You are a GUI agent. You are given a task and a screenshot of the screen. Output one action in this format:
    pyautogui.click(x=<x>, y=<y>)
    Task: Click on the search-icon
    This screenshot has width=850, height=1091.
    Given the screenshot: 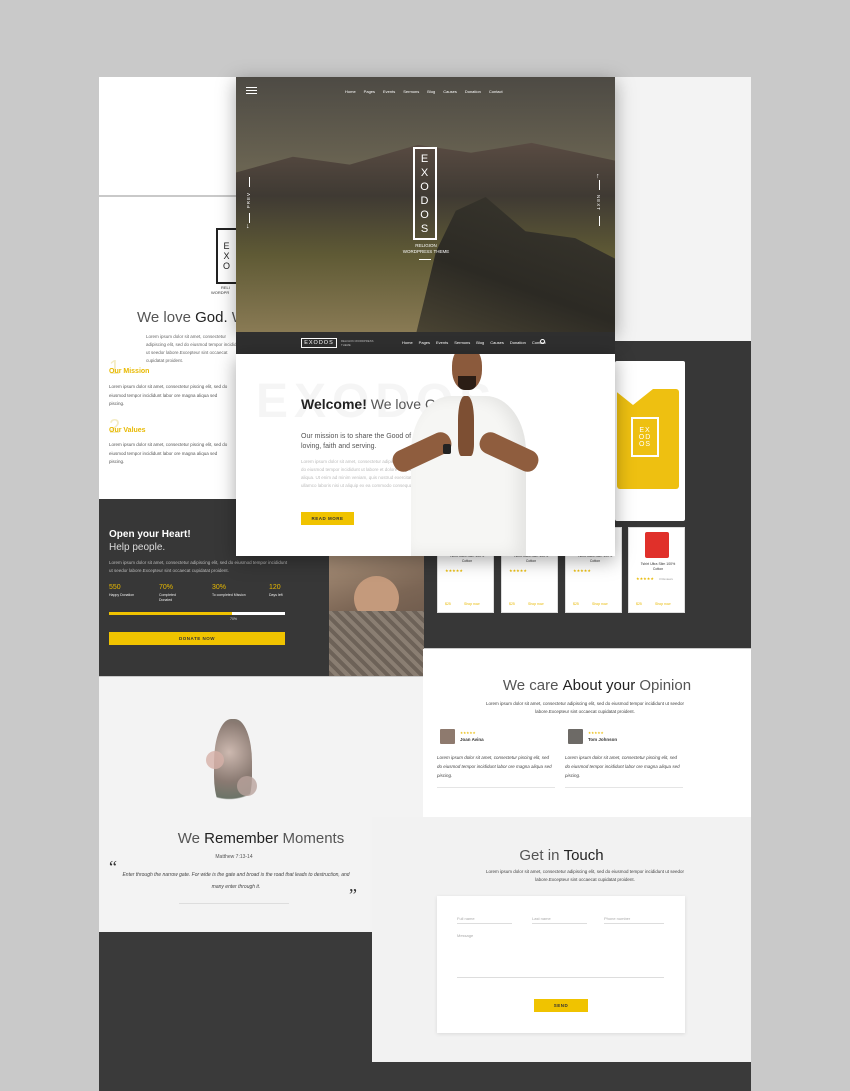 What is the action you would take?
    pyautogui.click(x=542, y=341)
    